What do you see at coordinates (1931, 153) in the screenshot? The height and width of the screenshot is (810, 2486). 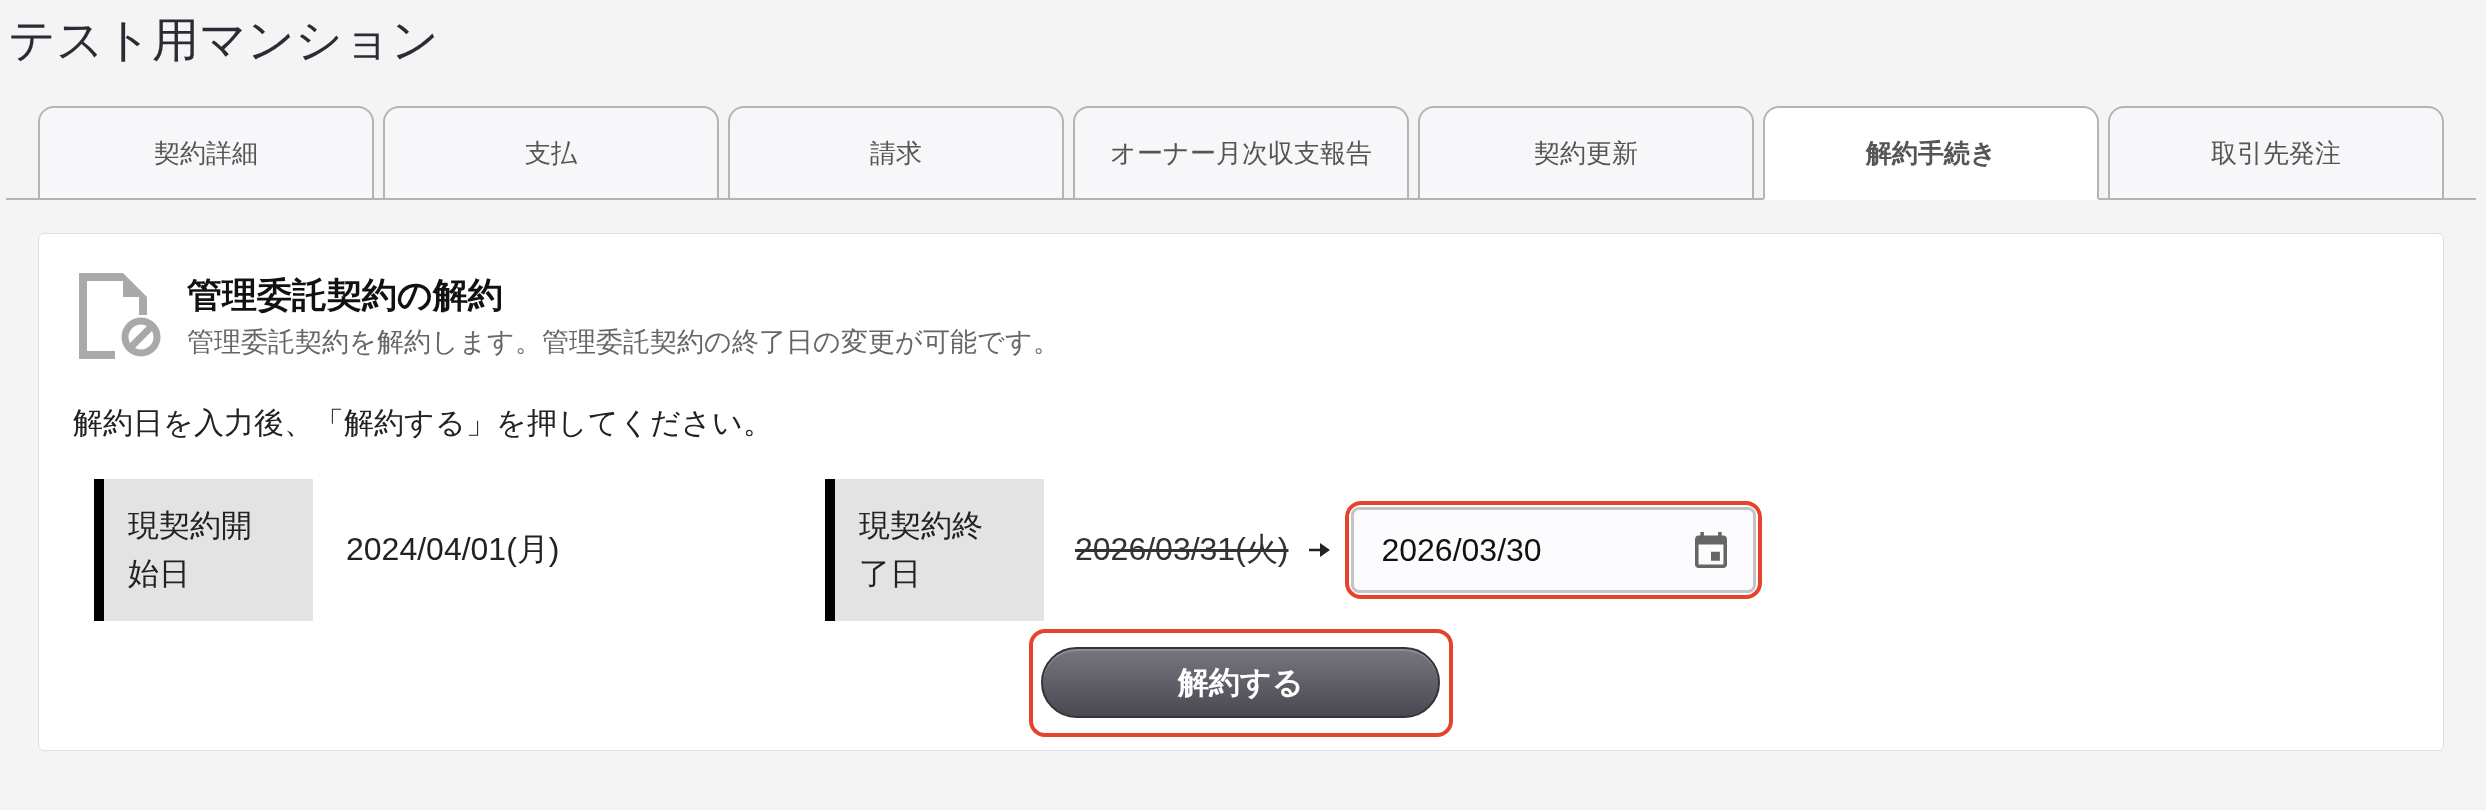 I see `tab: 解約手続き` at bounding box center [1931, 153].